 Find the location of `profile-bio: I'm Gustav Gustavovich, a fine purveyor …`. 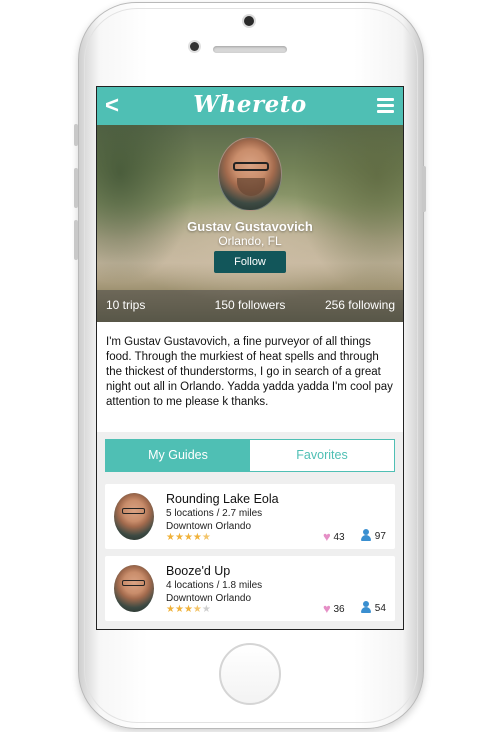

profile-bio: I'm Gustav Gustavovich, a fine purveyor … is located at coordinates (250, 377).